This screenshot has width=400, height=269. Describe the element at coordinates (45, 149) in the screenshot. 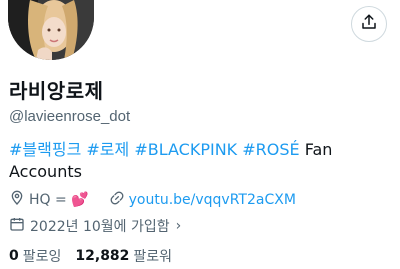

I see `hashtag-link: #블랙핑크` at that location.